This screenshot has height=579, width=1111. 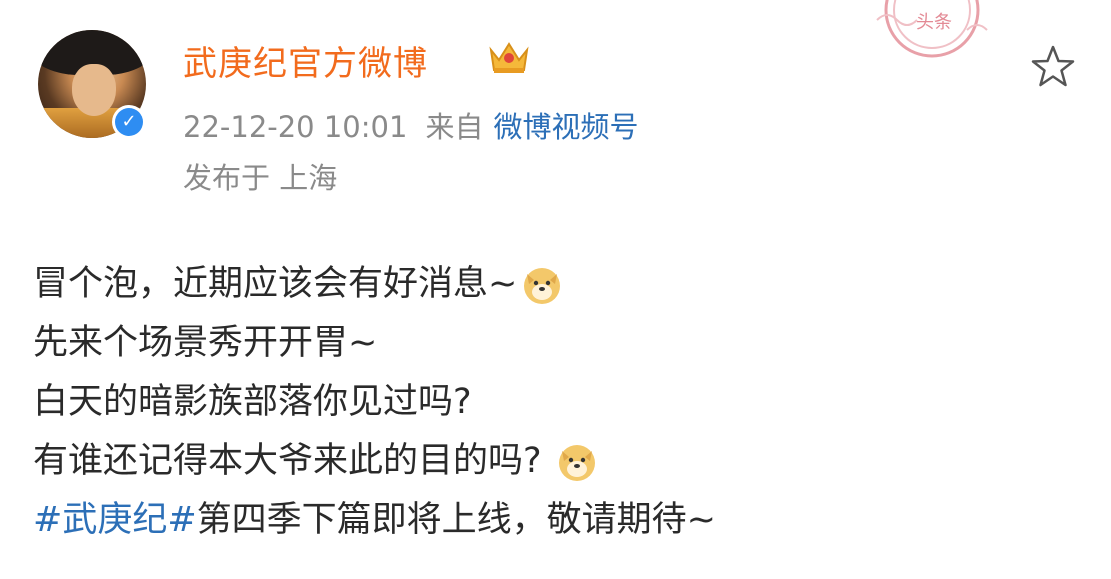 I want to click on post-line-text: 有谁还记得本大爷来此的目的吗?, so click(x=287, y=461).